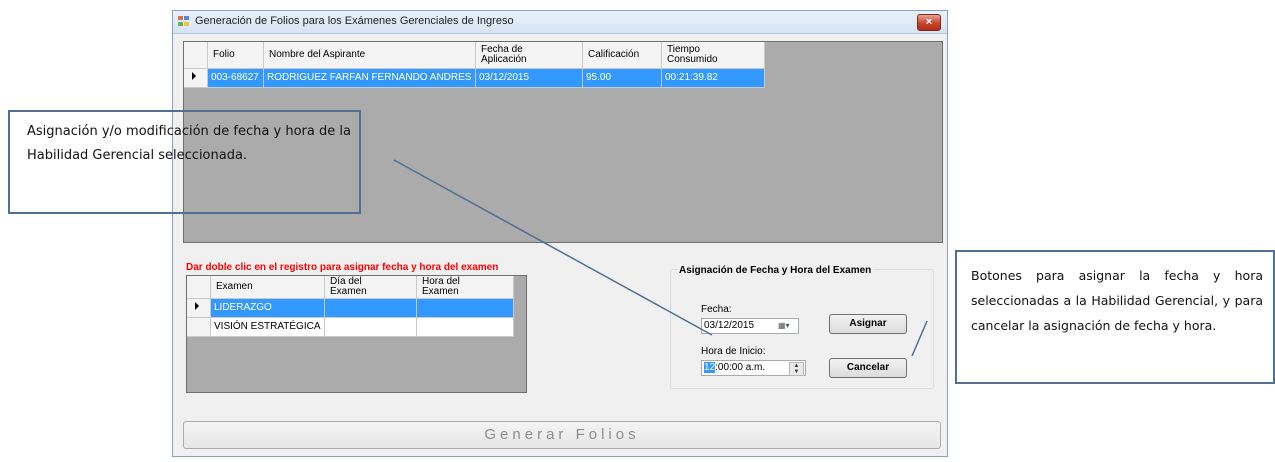 The height and width of the screenshot is (462, 1275). I want to click on table-row: LIDERAZGO, so click(350, 308).